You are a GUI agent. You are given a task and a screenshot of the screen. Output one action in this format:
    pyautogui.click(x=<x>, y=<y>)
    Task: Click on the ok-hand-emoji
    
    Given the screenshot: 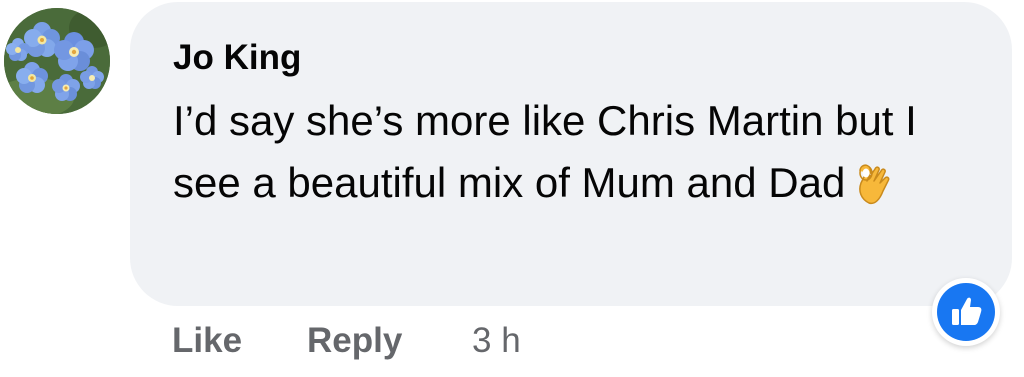 What is the action you would take?
    pyautogui.click(x=875, y=190)
    